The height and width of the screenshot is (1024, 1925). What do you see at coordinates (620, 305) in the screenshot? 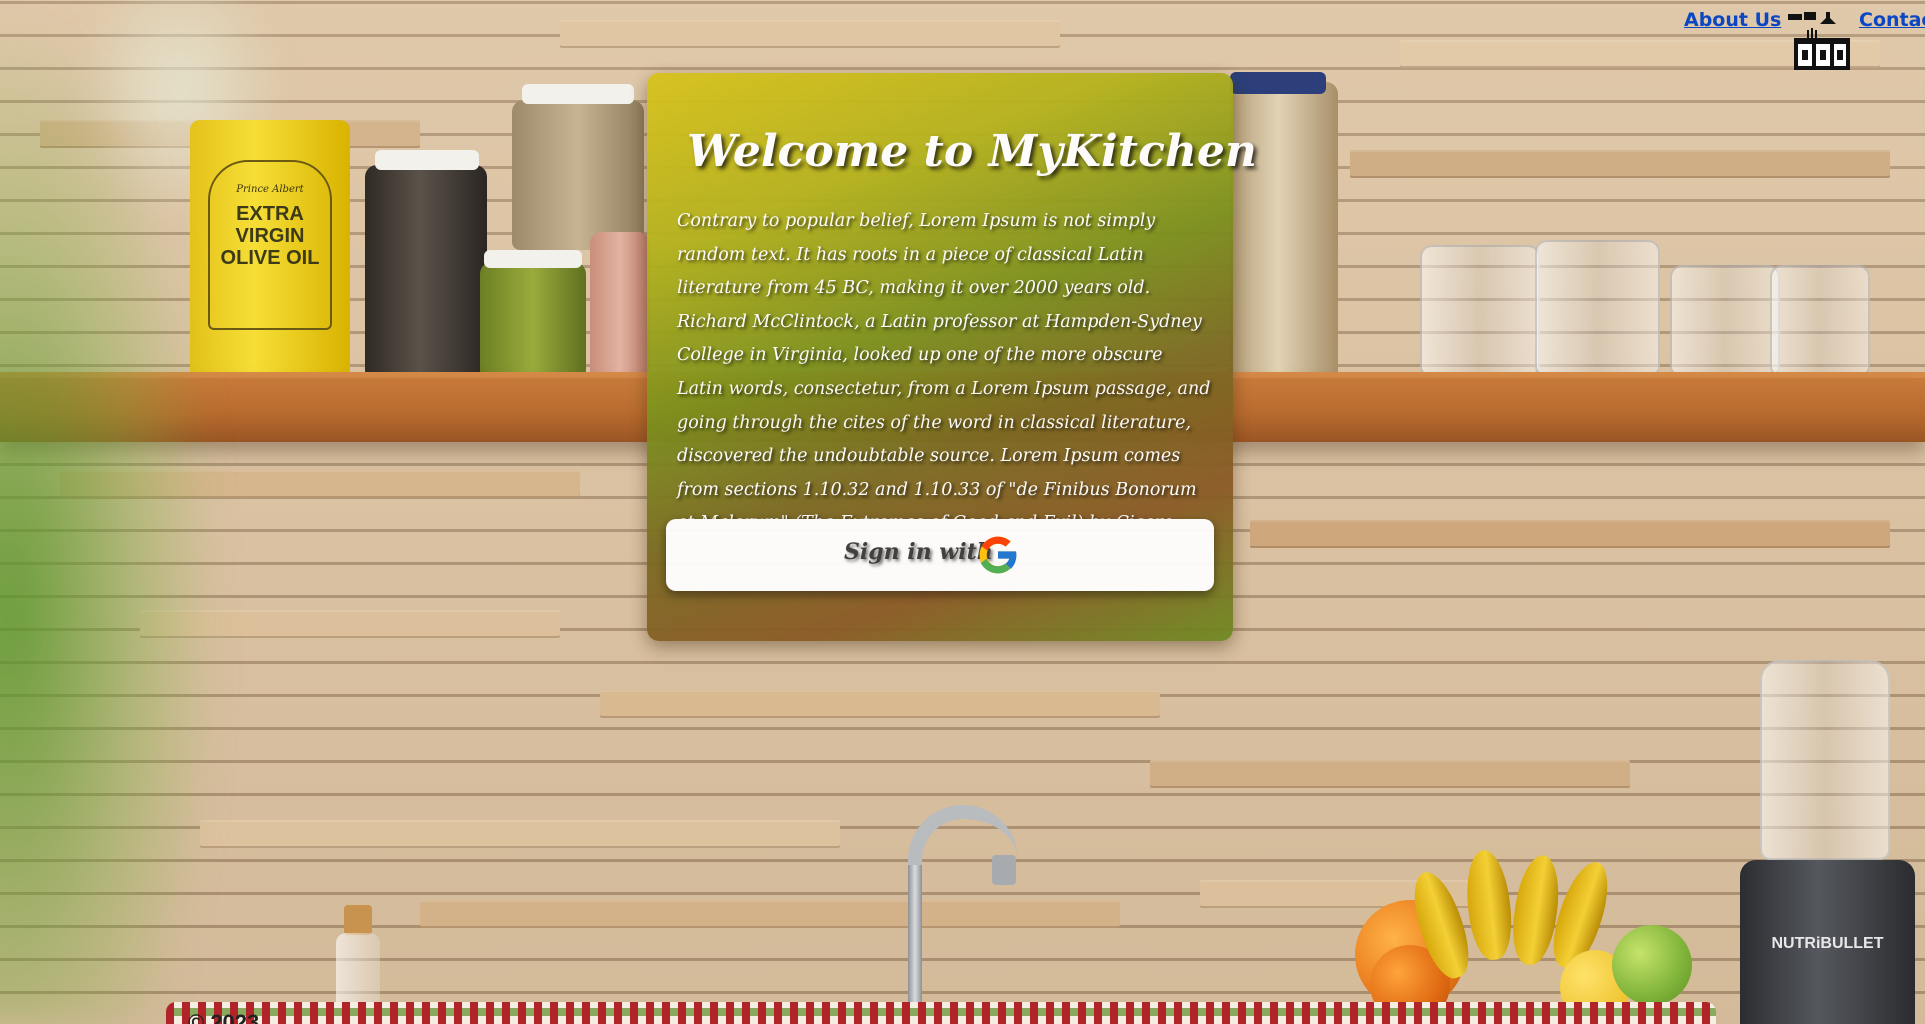
I see `salt-jar` at bounding box center [620, 305].